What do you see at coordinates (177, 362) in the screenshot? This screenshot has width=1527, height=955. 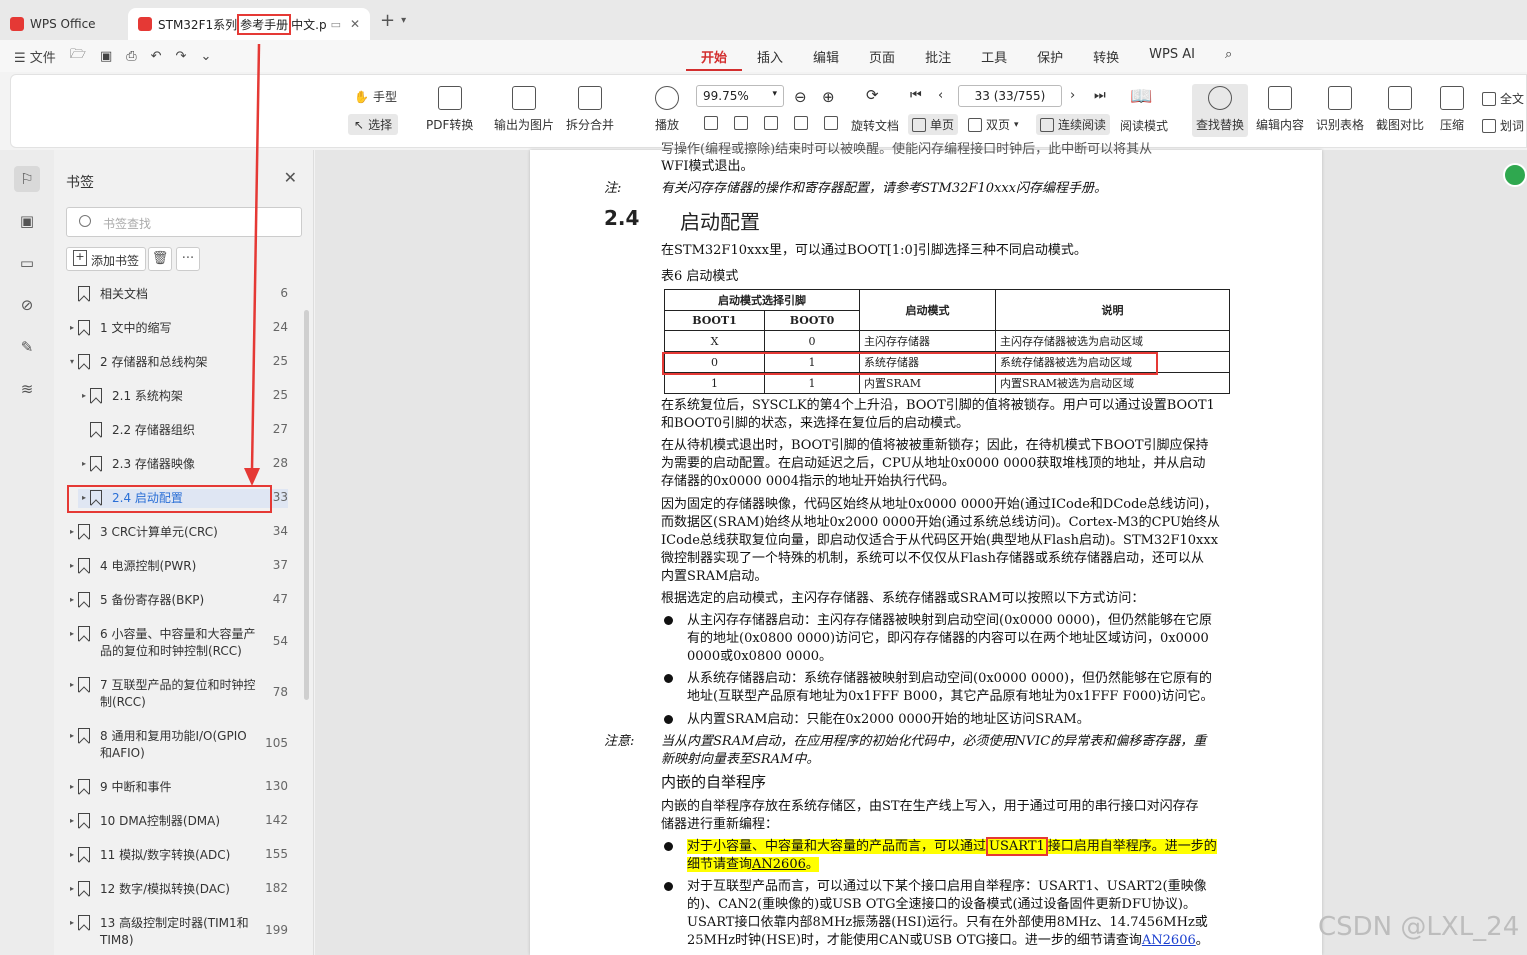 I see `bookmark-item: ▾ 2 存储器和总线构架 25` at bounding box center [177, 362].